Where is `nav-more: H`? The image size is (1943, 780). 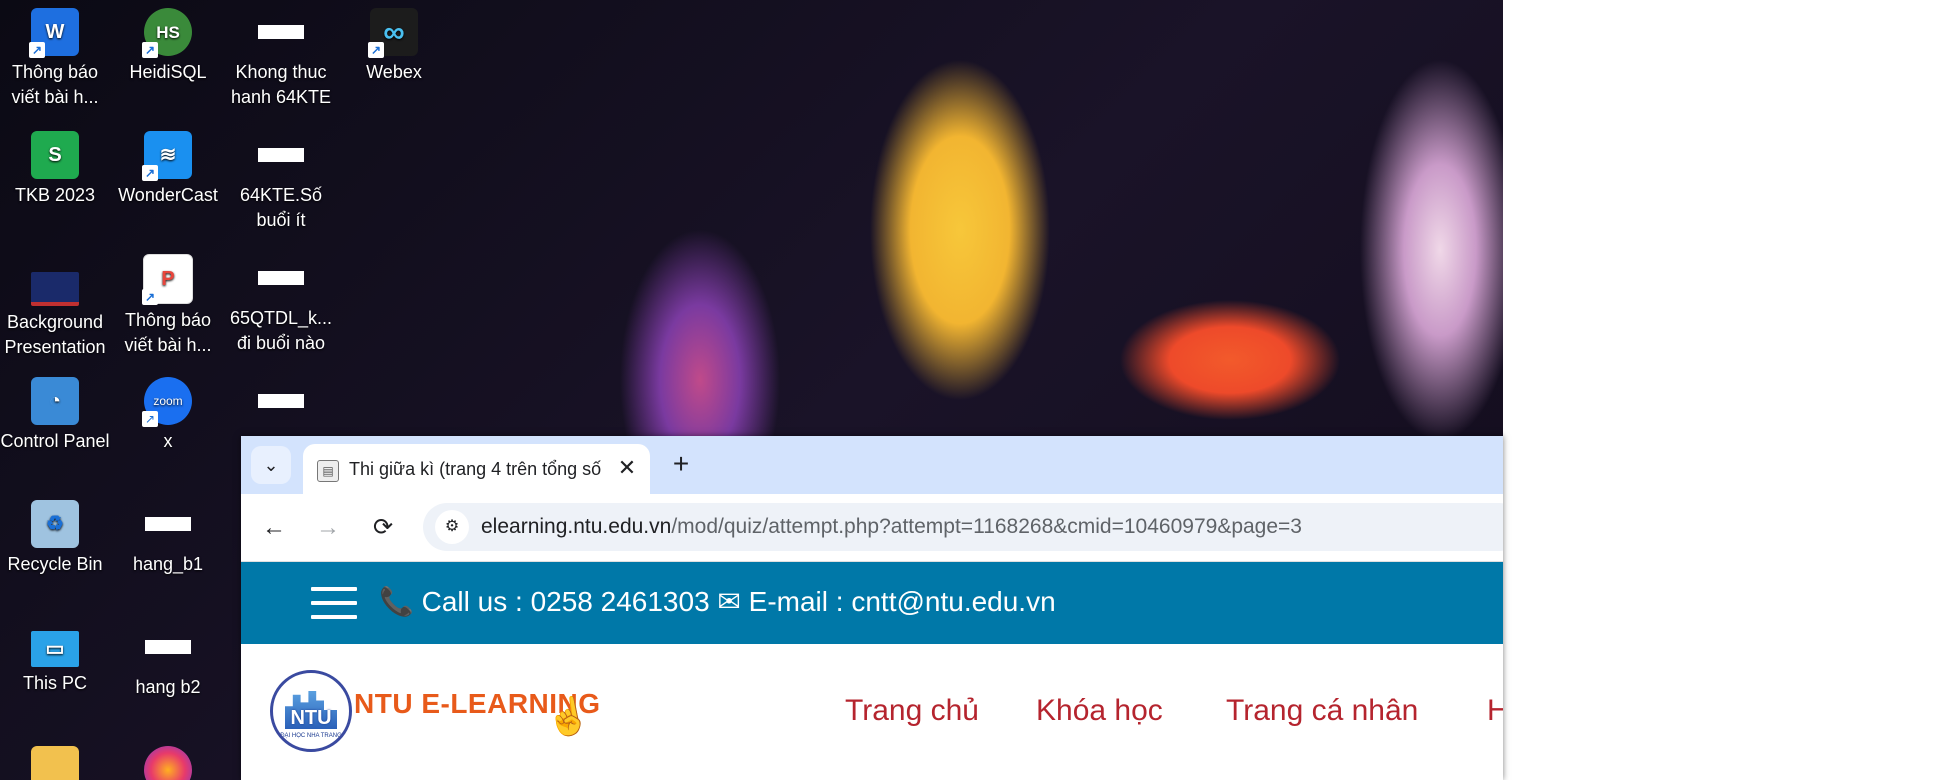 nav-more: H is located at coordinates (1495, 711).